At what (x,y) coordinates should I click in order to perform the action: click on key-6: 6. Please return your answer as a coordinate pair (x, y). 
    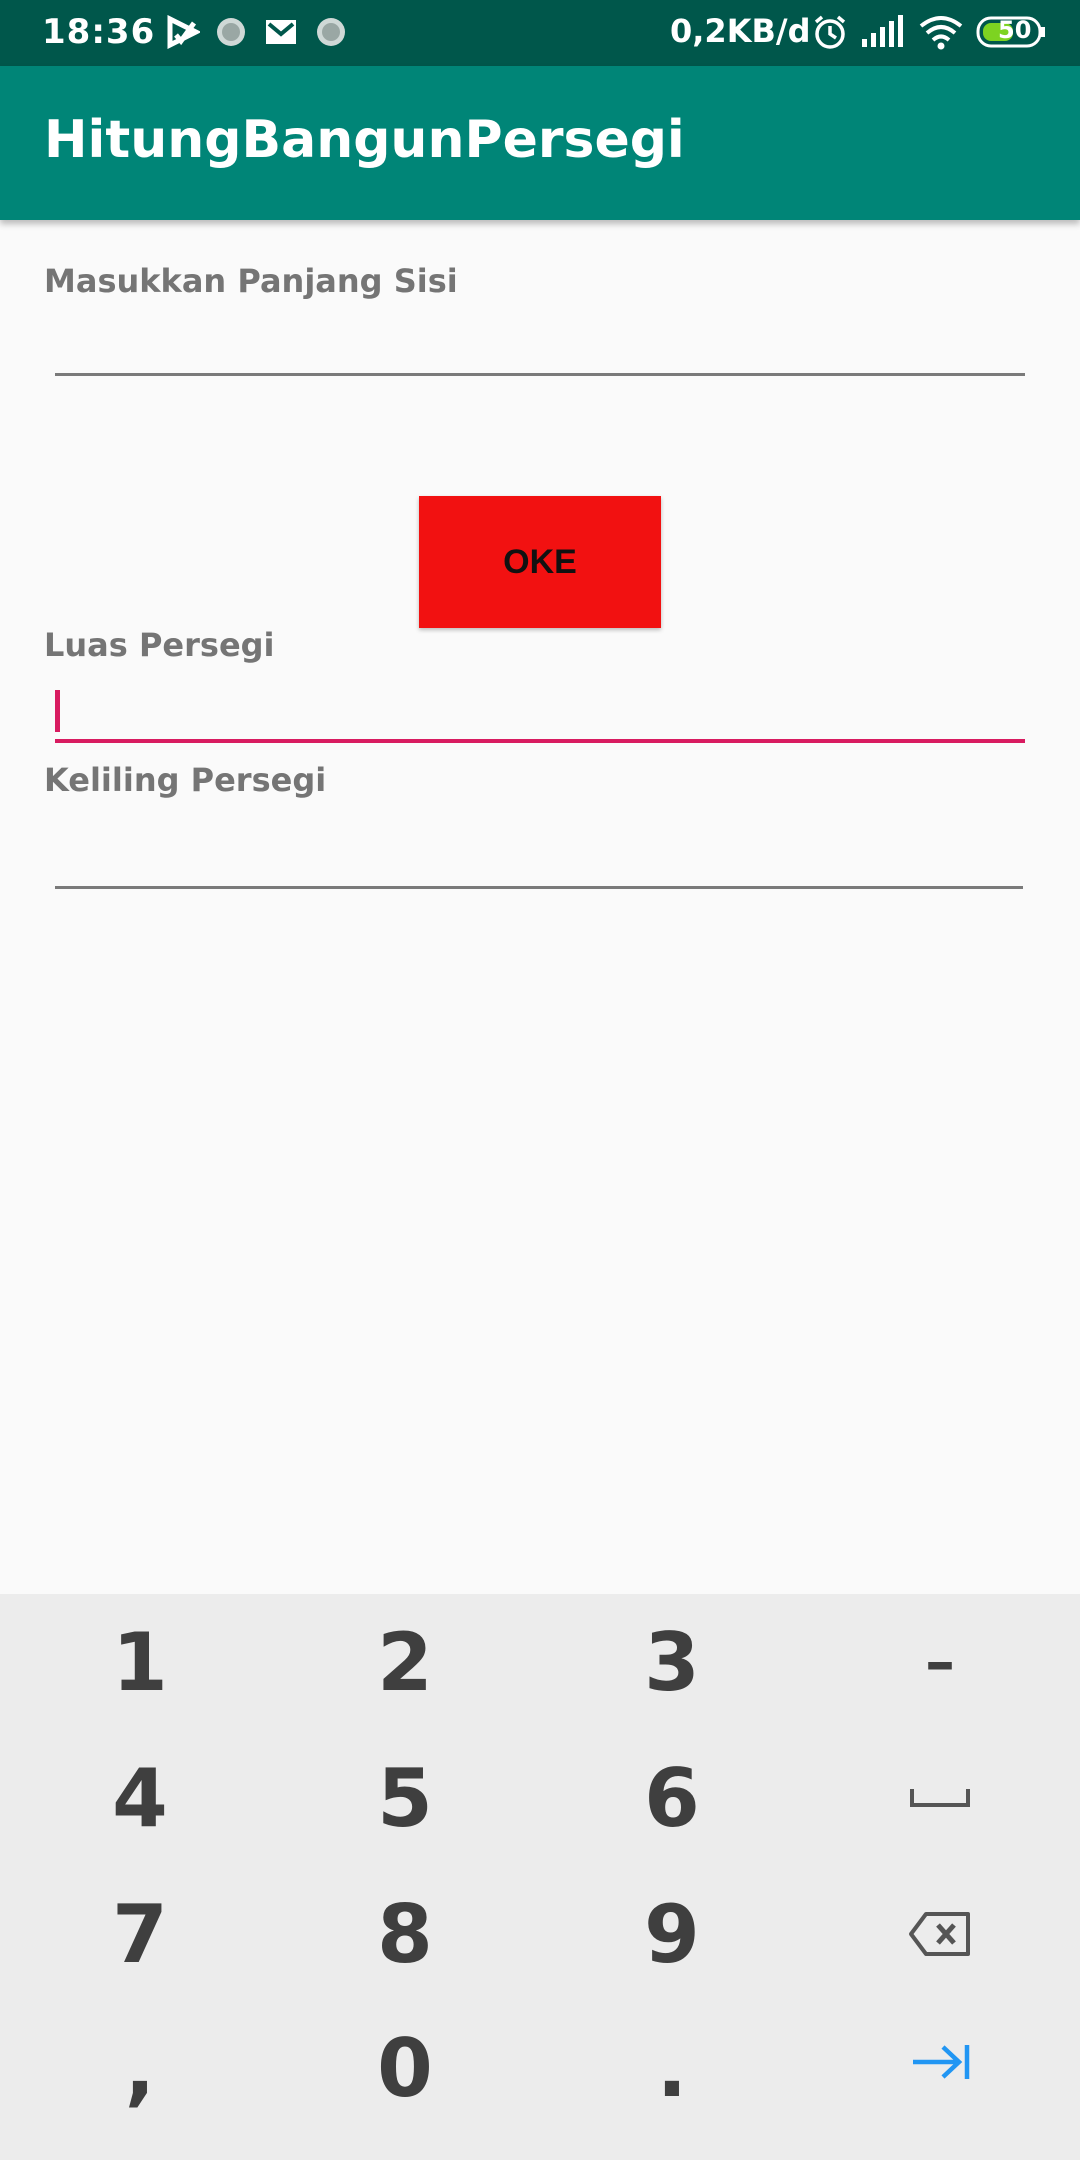
    Looking at the image, I should click on (672, 1798).